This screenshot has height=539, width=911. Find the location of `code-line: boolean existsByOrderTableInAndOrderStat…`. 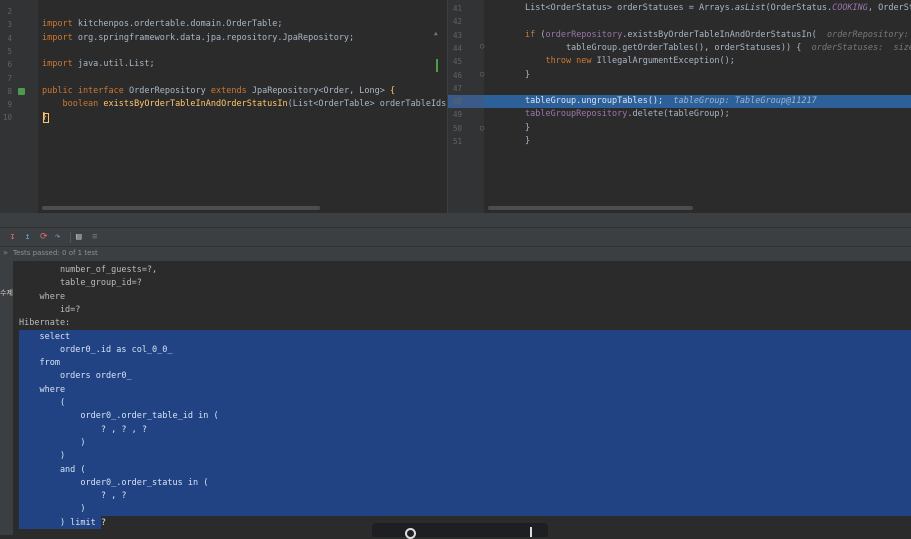

code-line: boolean existsByOrderTableInAndOrderStat… is located at coordinates (244, 104).